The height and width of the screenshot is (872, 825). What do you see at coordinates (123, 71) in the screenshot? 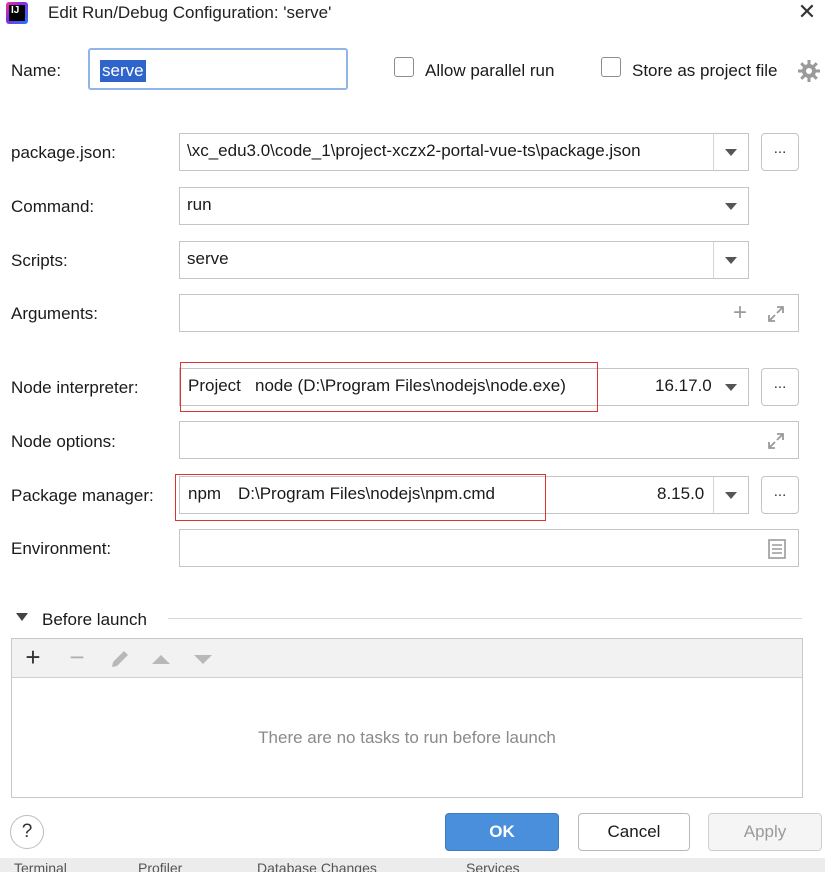
I see `name-input-value: serve` at bounding box center [123, 71].